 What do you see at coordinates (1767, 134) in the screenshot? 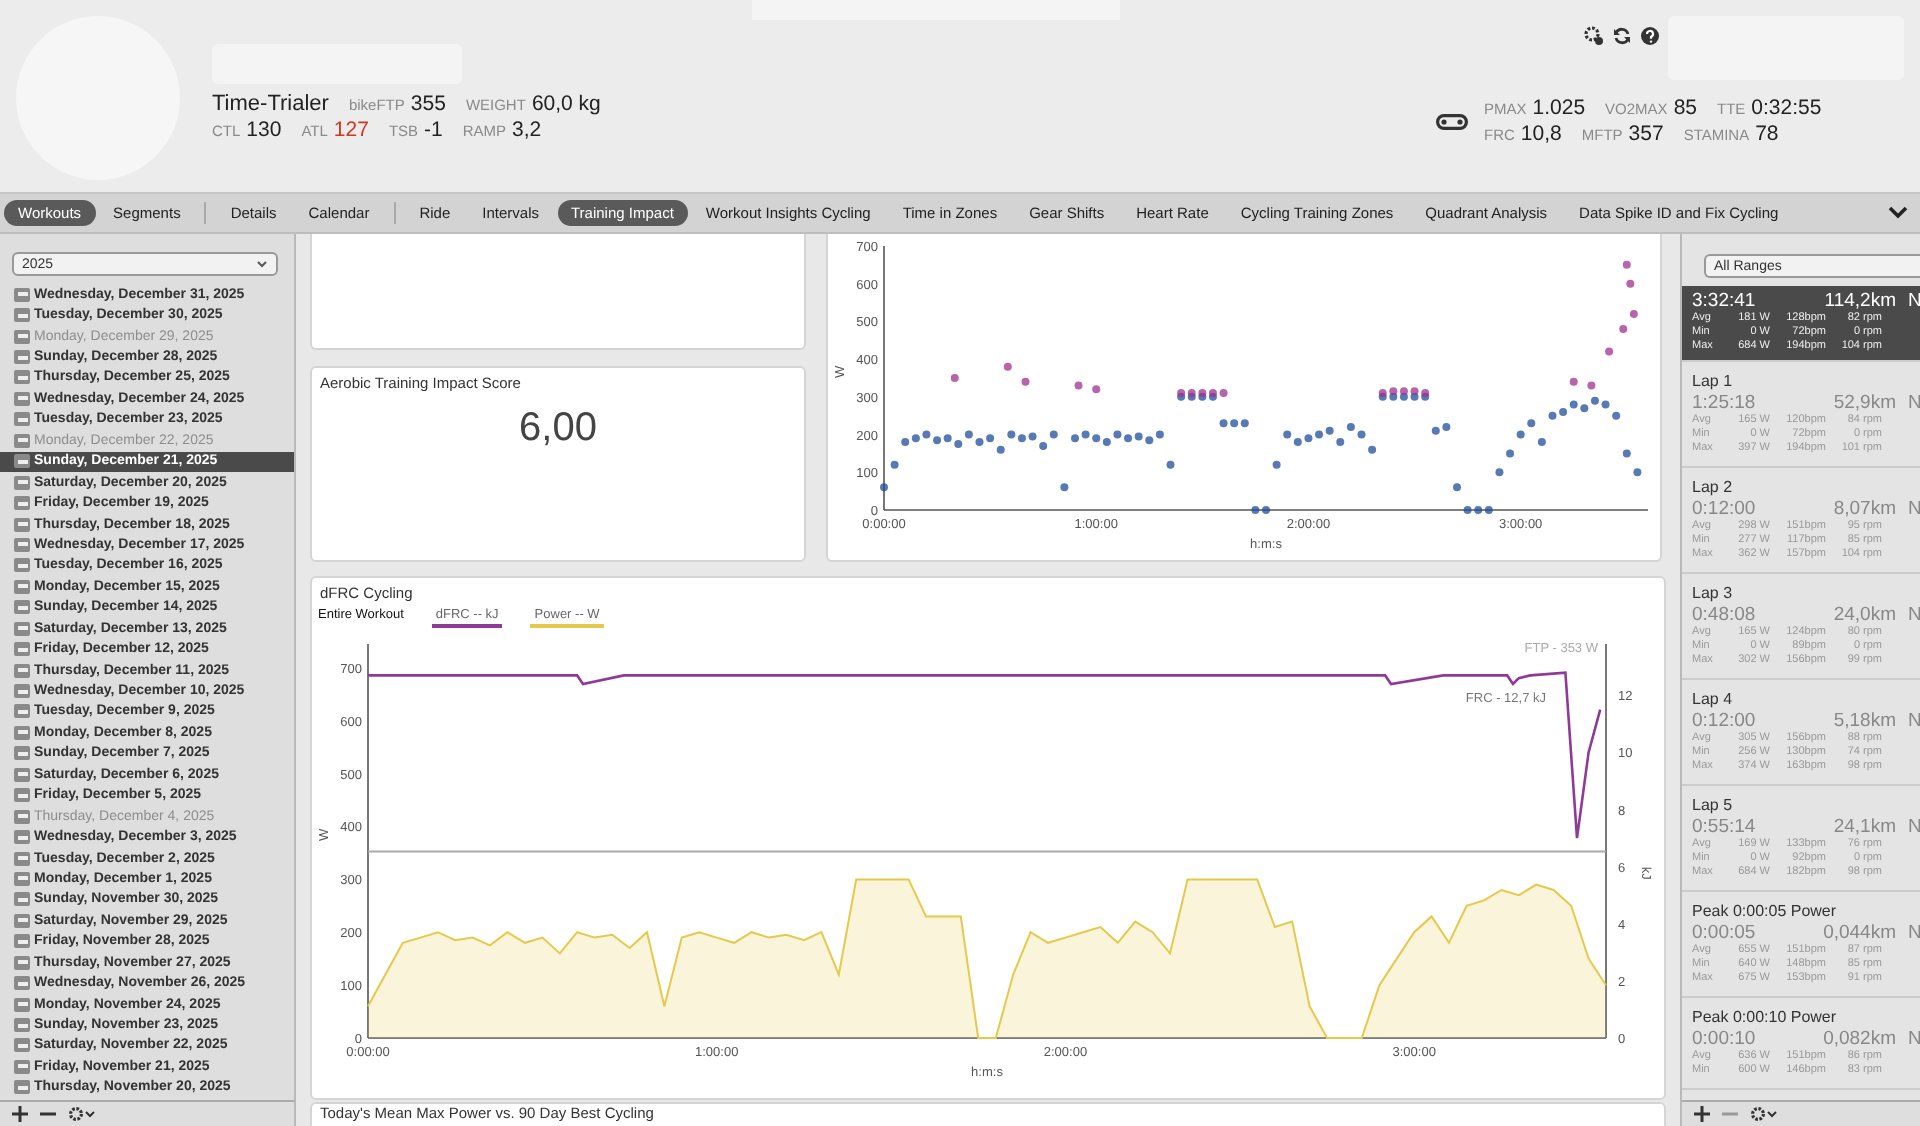
I see `metric-value: 78` at bounding box center [1767, 134].